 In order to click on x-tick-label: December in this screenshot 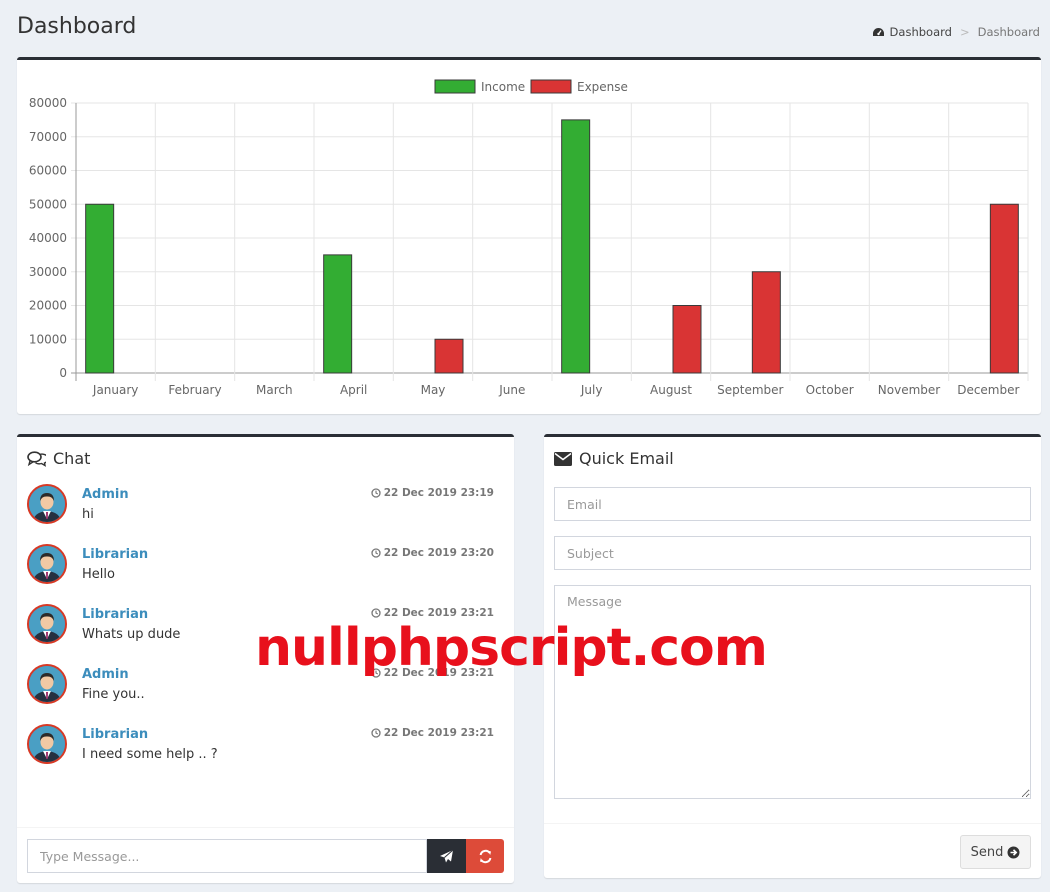, I will do `click(988, 390)`.